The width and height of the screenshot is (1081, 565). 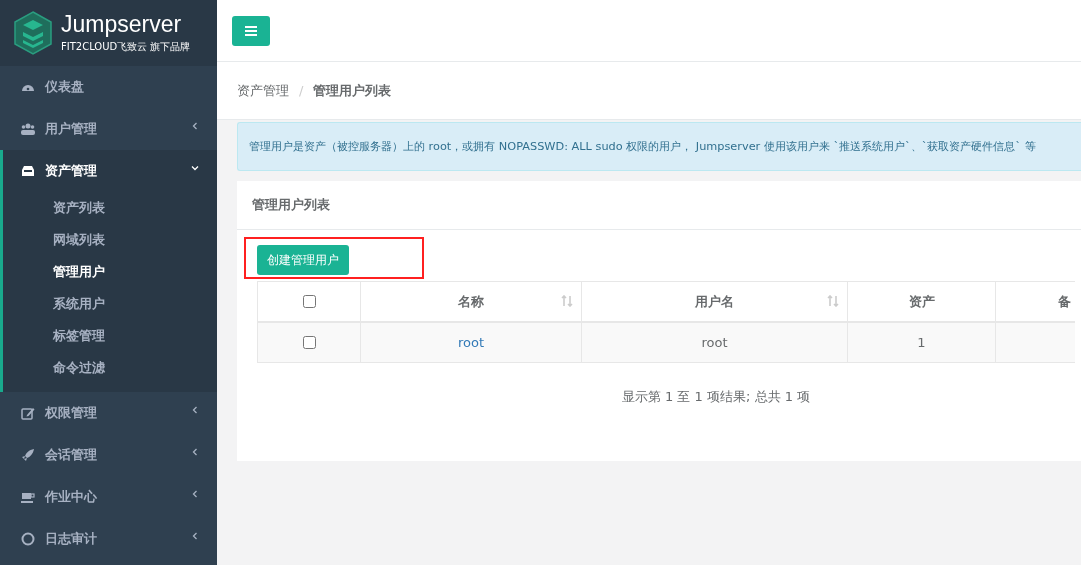 I want to click on users-icon, so click(x=28, y=129).